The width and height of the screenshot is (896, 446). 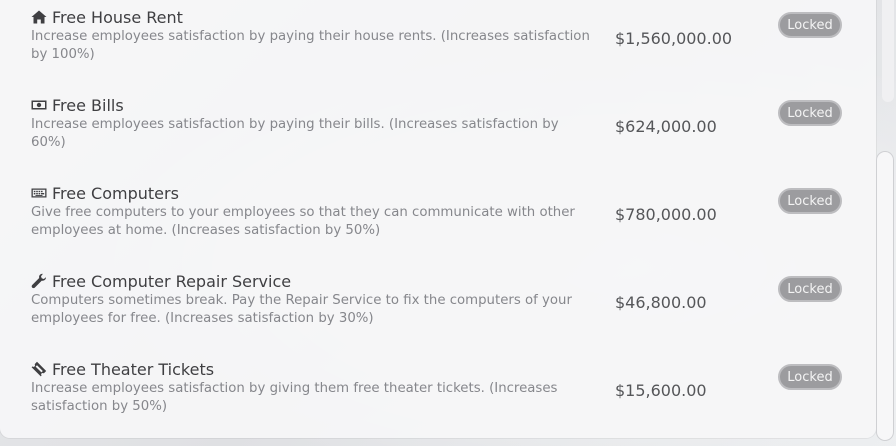 I want to click on perk-title: Free House Rent, so click(x=107, y=17).